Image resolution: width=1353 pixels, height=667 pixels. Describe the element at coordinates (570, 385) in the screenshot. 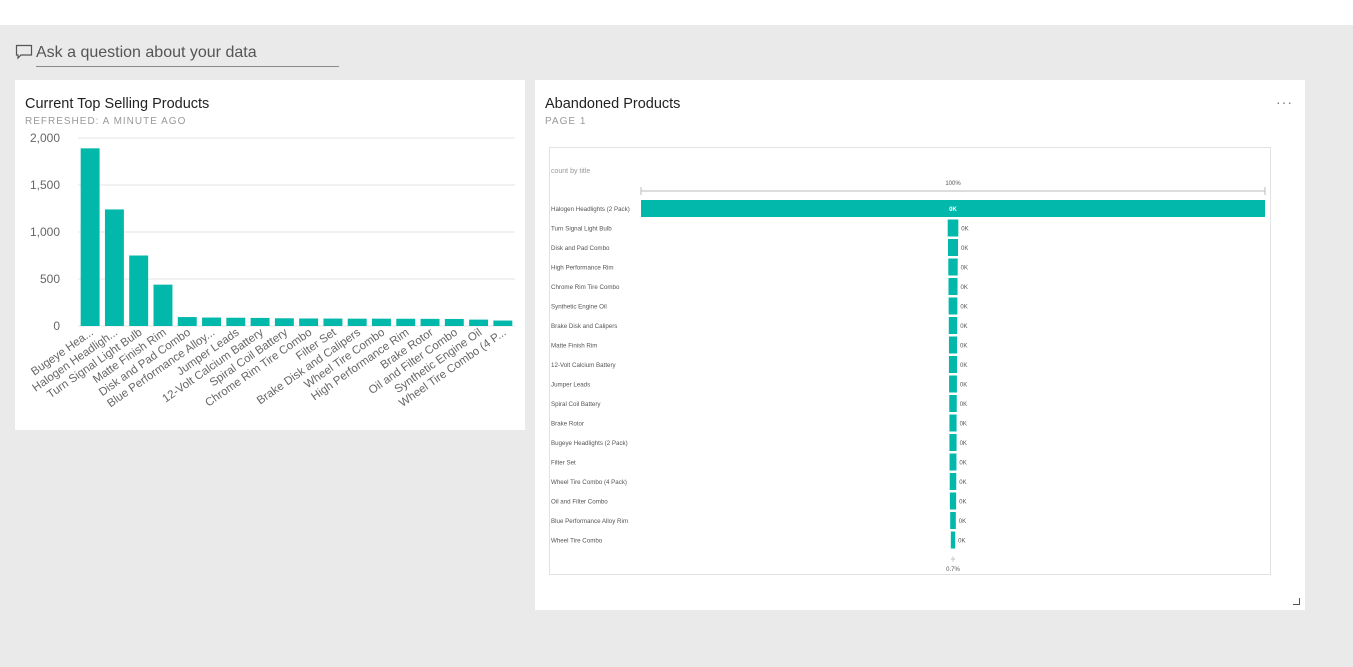

I see `funnel-category-label: Jumper Leads` at that location.